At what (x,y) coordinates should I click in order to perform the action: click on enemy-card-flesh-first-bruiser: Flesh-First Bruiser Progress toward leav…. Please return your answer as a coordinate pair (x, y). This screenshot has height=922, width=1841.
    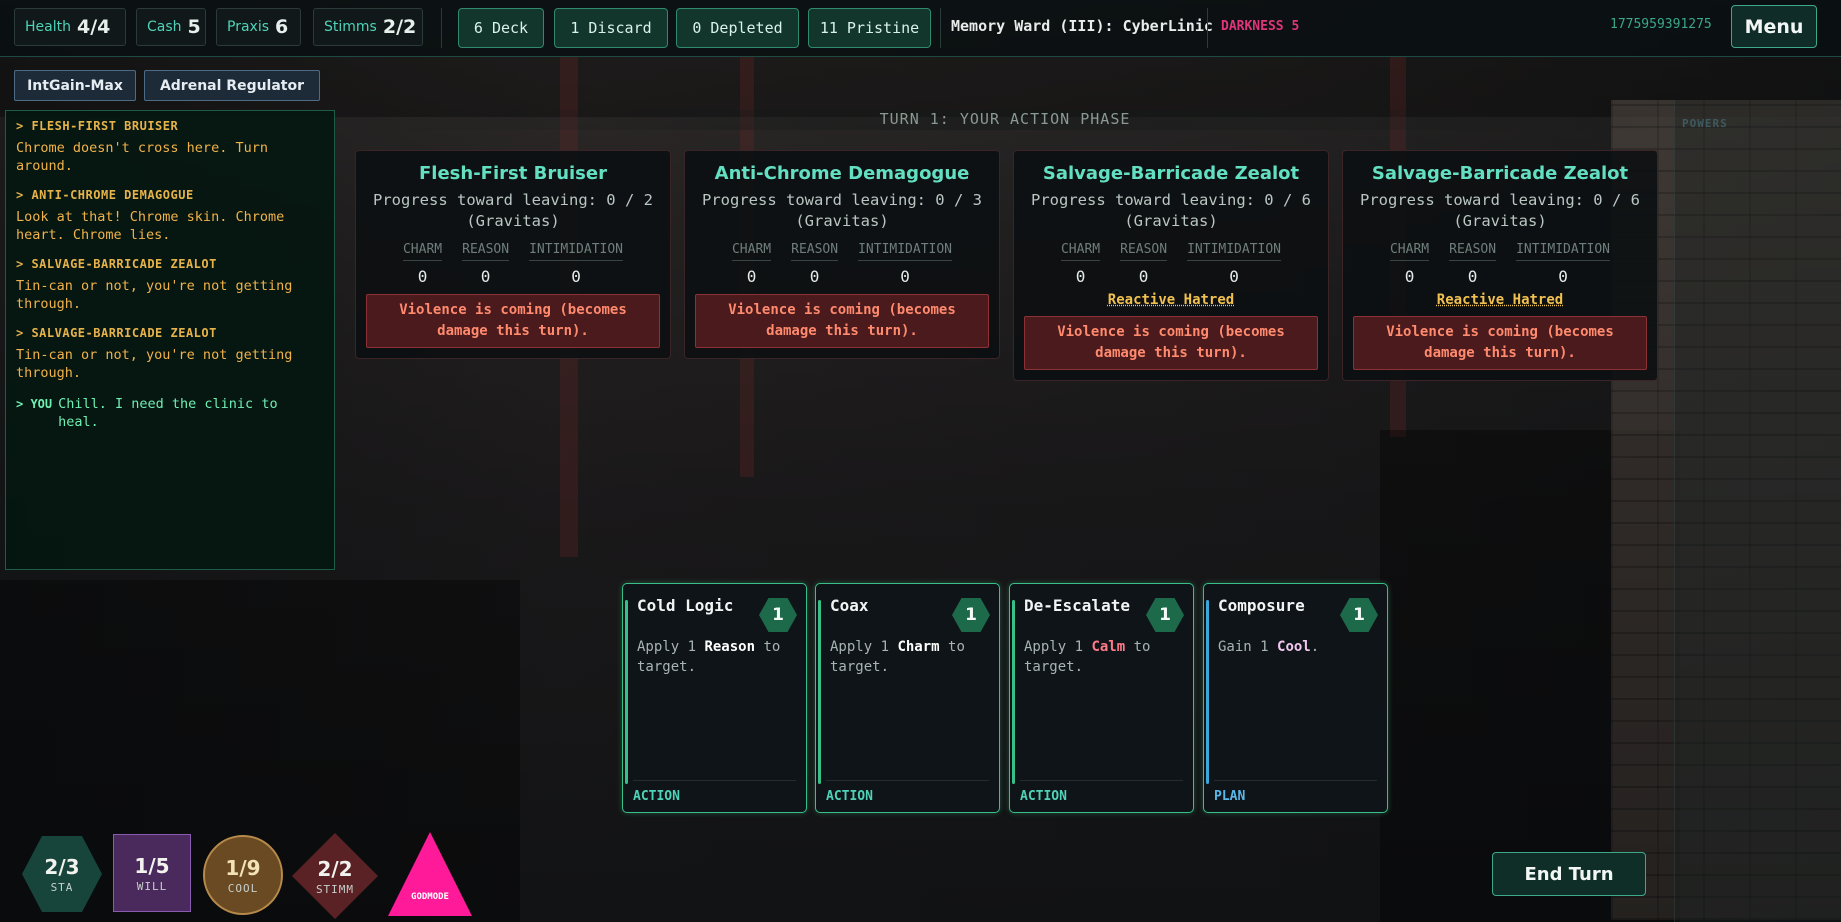
    Looking at the image, I should click on (513, 254).